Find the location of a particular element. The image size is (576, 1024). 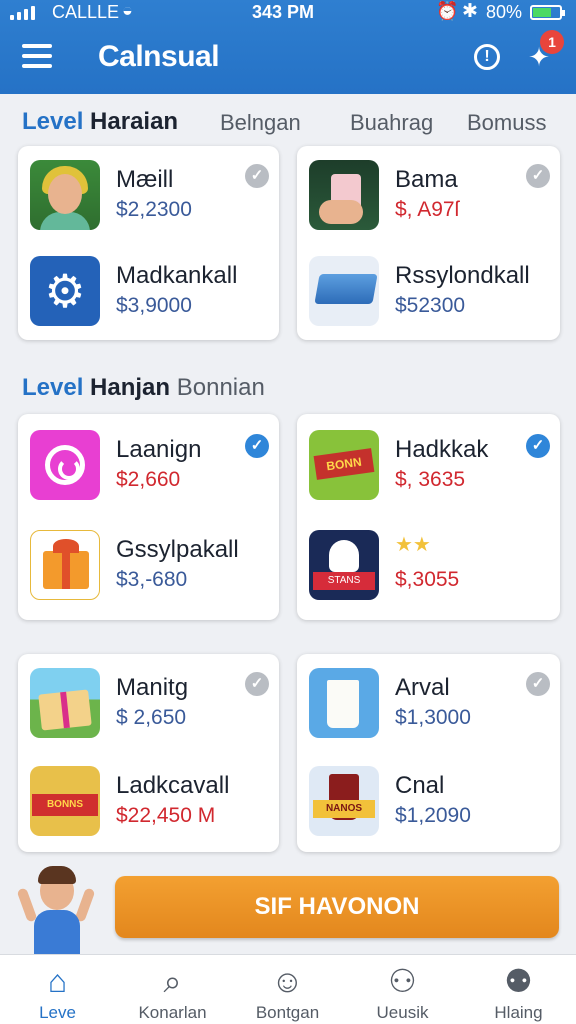

reward-card: Mæill $2,2300 ✓ ⚙ Madkankall $3,9000 is located at coordinates (148, 243).